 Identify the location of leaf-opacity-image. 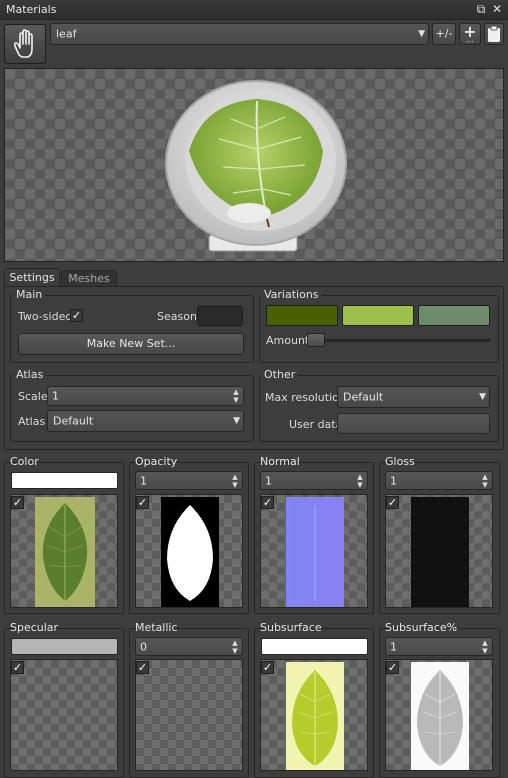
(190, 552).